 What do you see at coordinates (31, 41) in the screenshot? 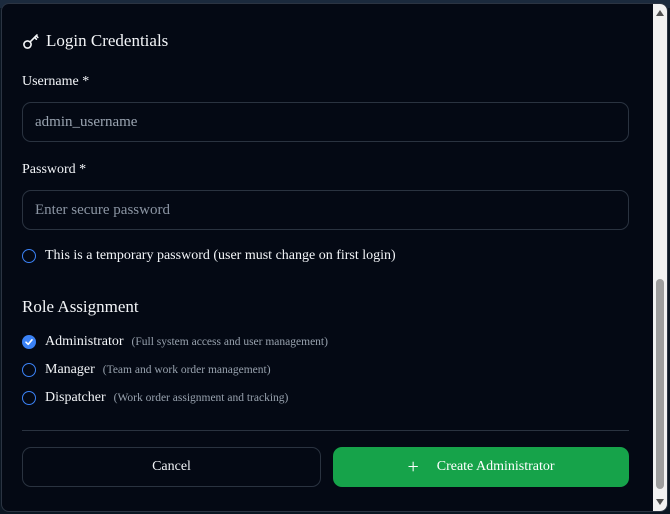
I see `key-icon` at bounding box center [31, 41].